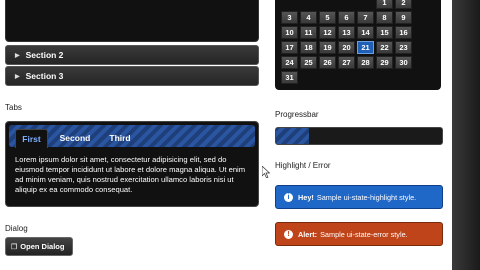 Image resolution: width=480 pixels, height=270 pixels. Describe the element at coordinates (403, 32) in the screenshot. I see `calendar-day: 16` at that location.